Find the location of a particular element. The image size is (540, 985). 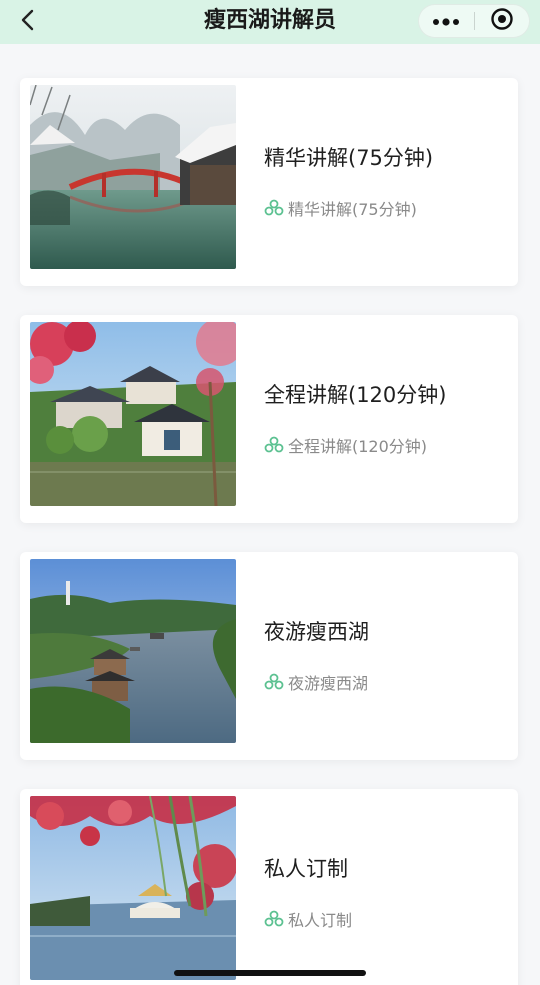

mini-program-capsule is located at coordinates (474, 21).